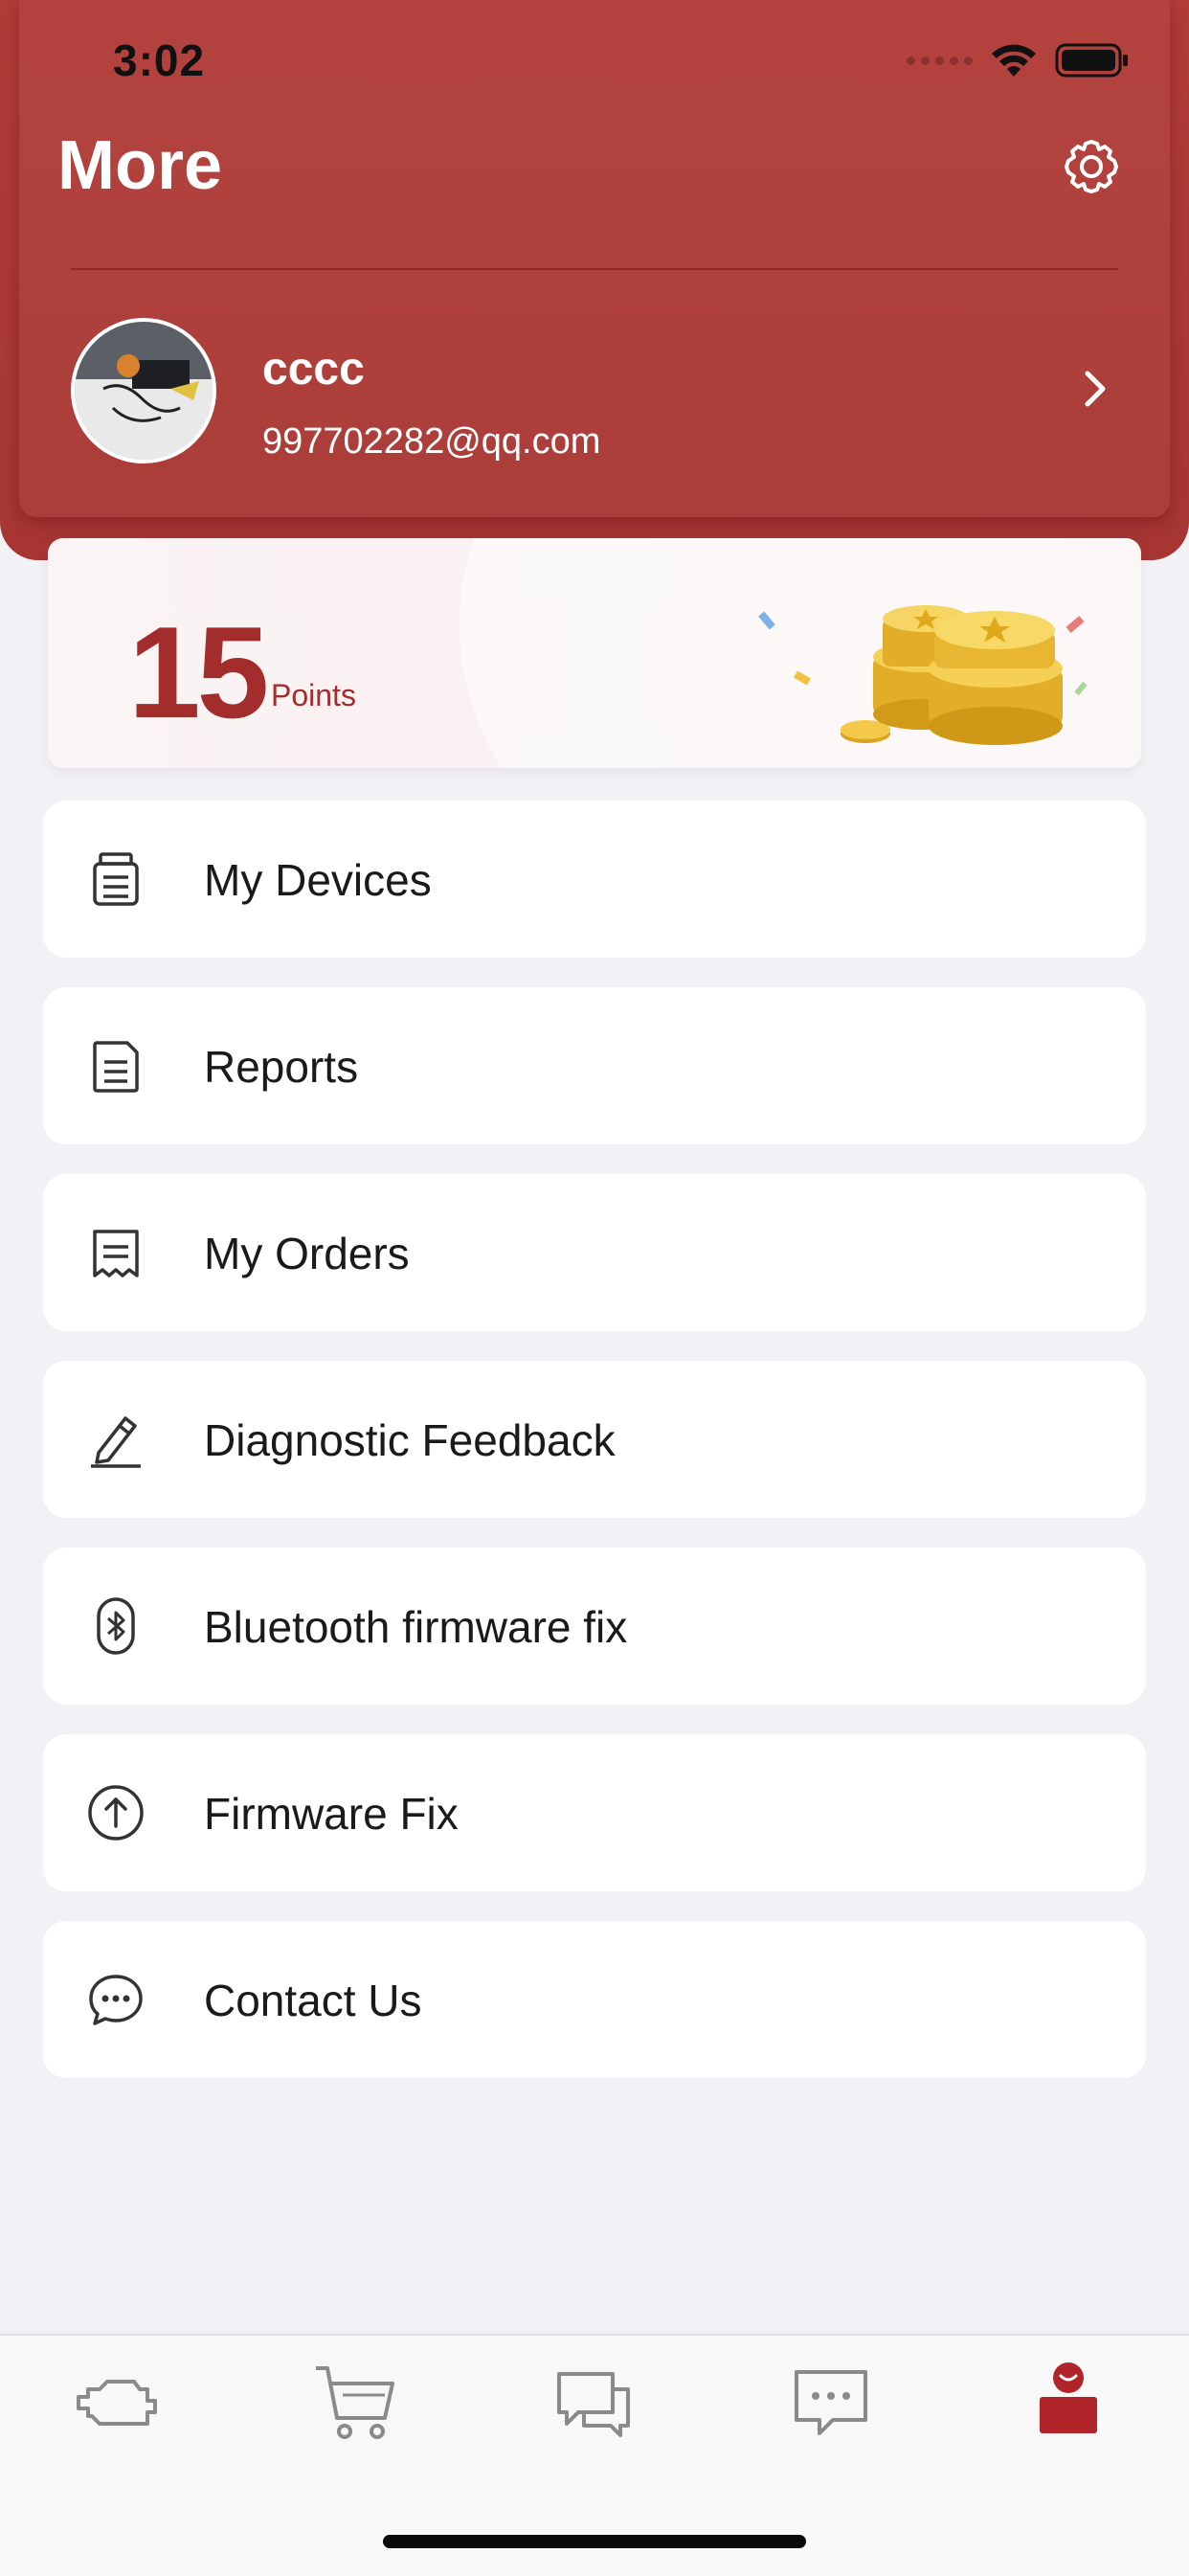  I want to click on menu-item-diagnostic-feedback: Diagnostic Feedback, so click(594, 1439).